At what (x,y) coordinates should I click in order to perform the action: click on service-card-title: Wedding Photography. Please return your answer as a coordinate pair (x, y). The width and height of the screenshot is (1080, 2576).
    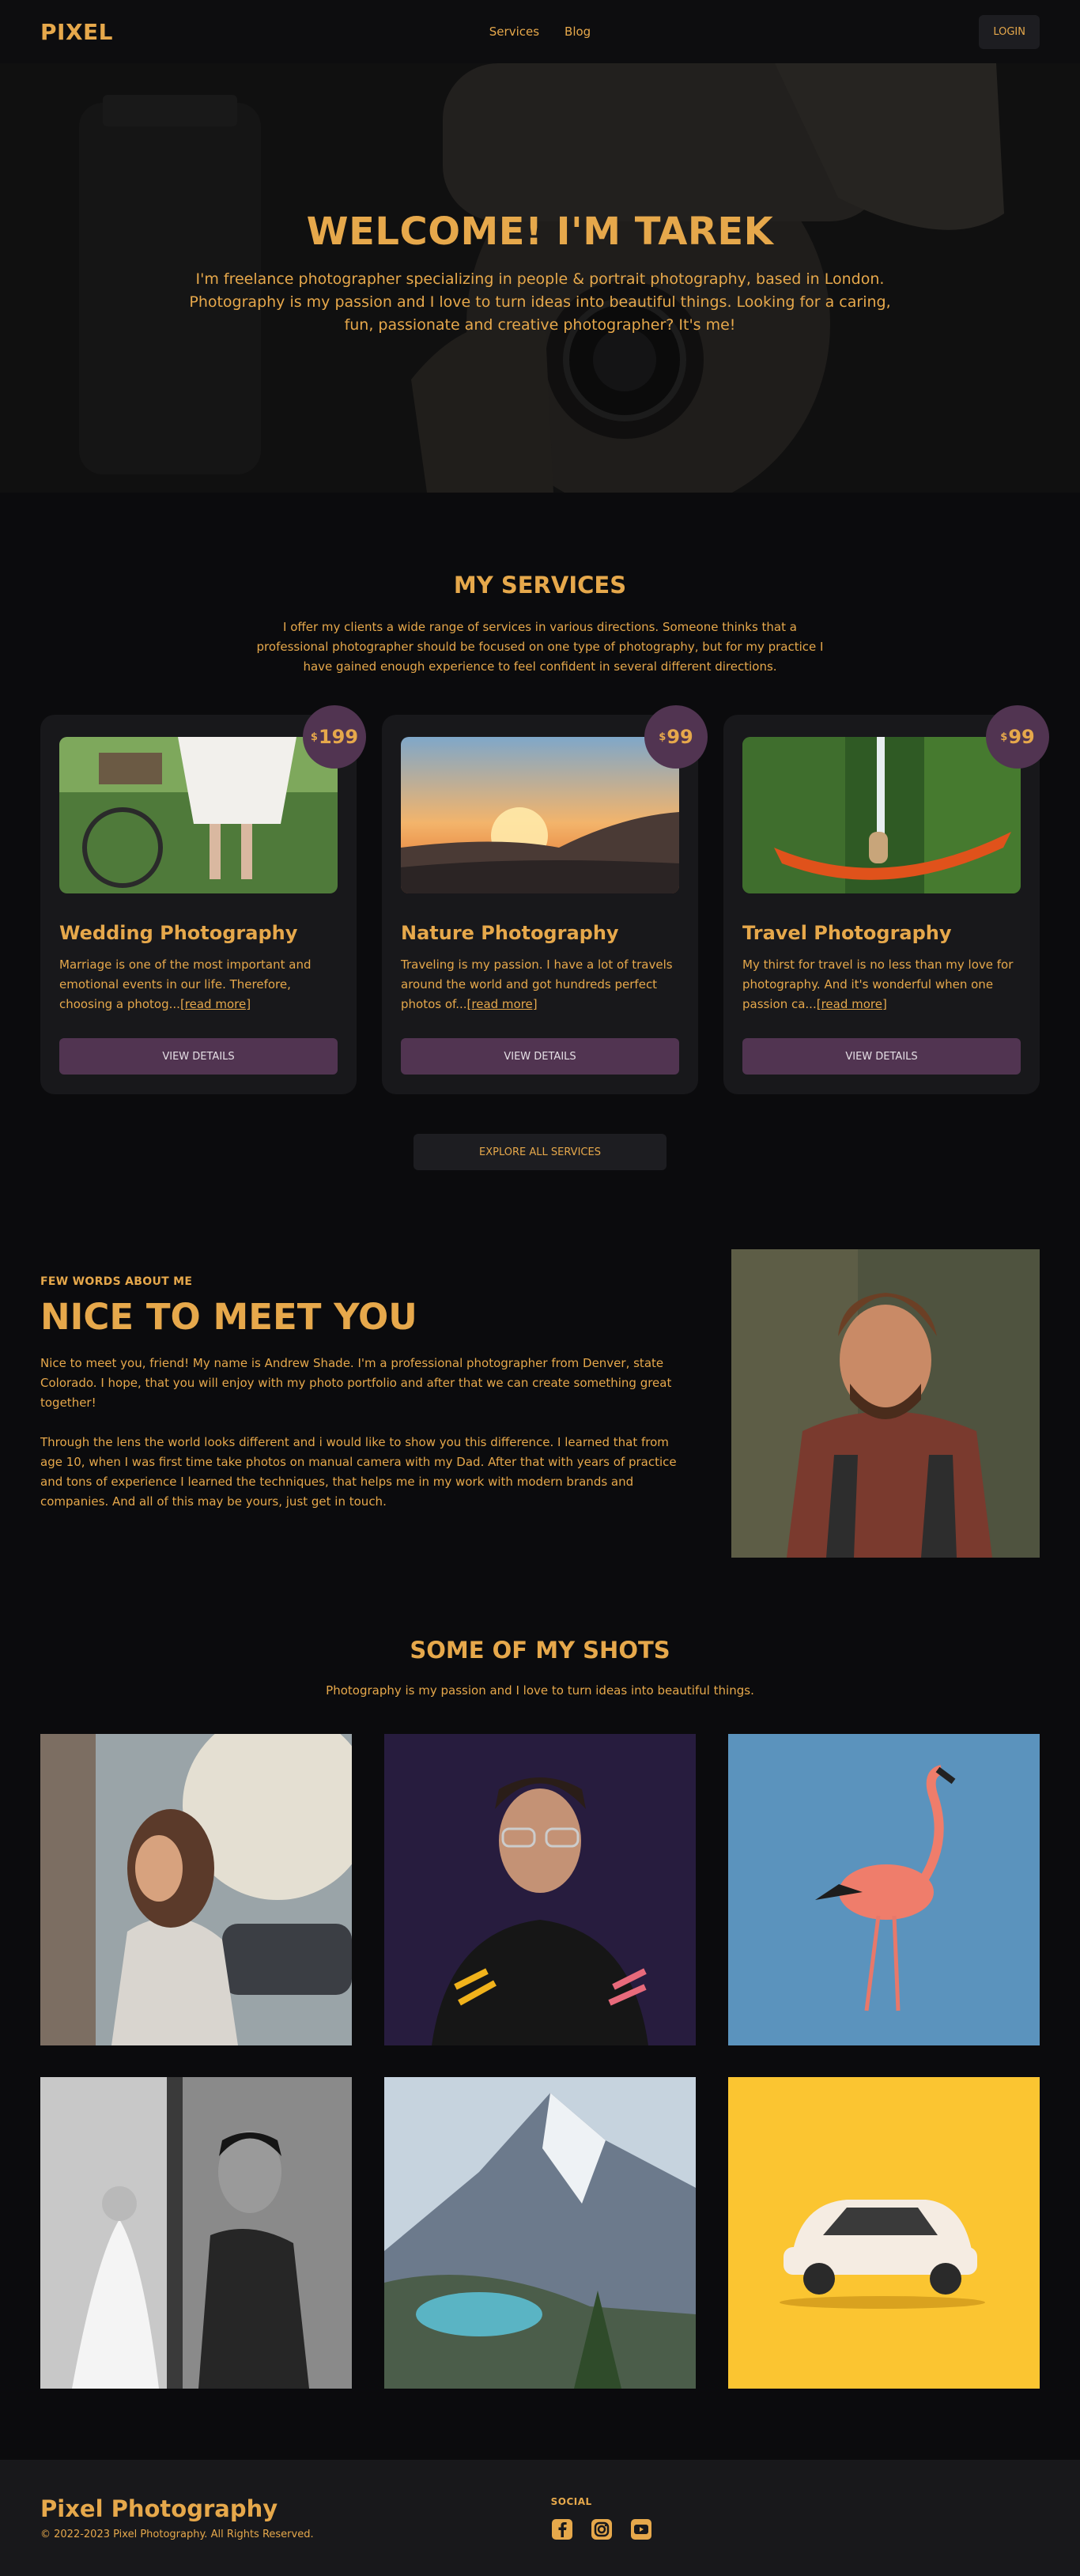
    Looking at the image, I should click on (178, 933).